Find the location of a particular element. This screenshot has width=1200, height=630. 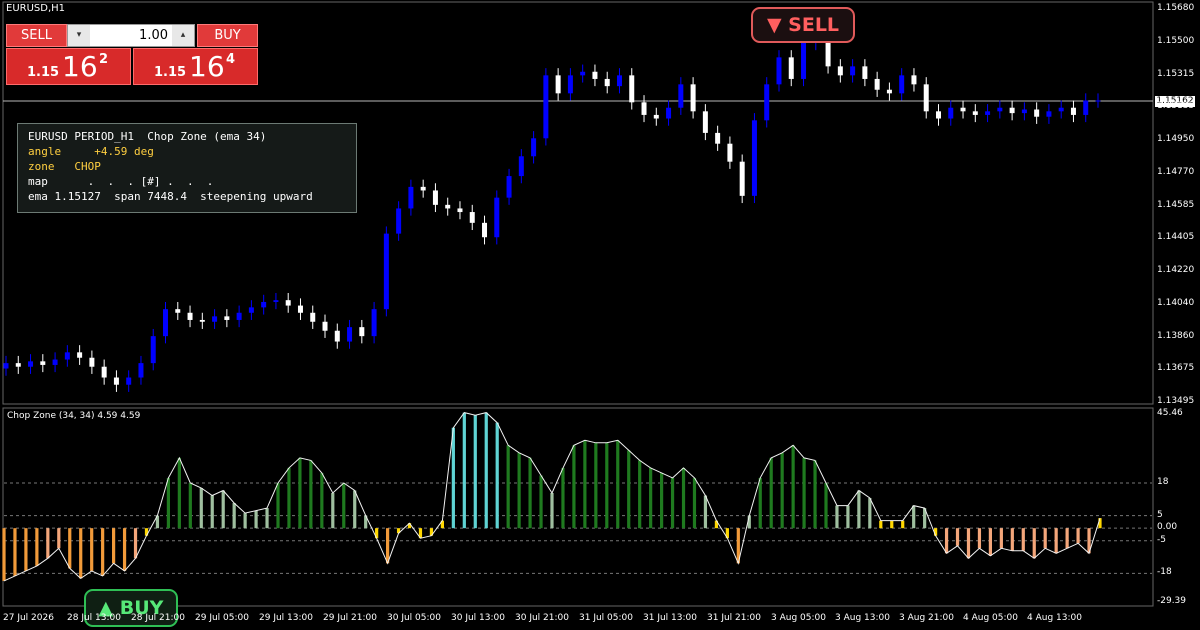

indicator-axis-label: 5 is located at coordinates (1160, 514).